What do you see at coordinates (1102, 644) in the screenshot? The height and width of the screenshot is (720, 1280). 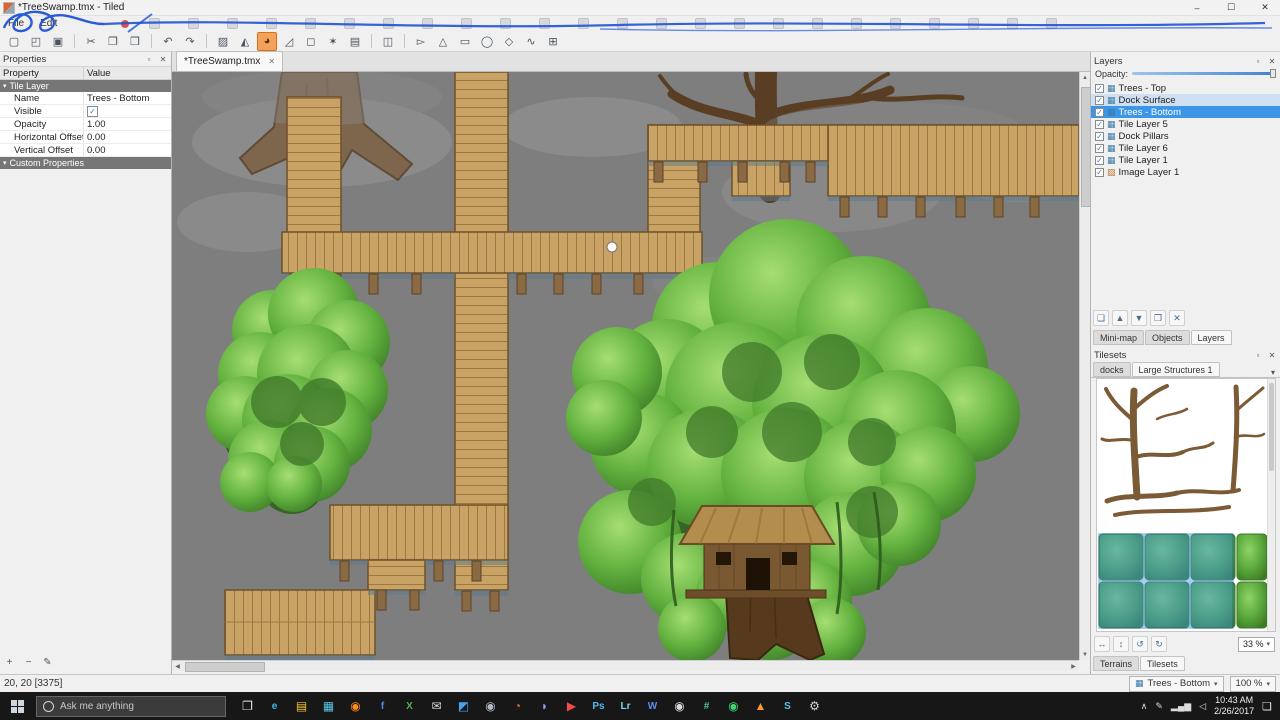 I see `flip-horizontal-button: ↔` at bounding box center [1102, 644].